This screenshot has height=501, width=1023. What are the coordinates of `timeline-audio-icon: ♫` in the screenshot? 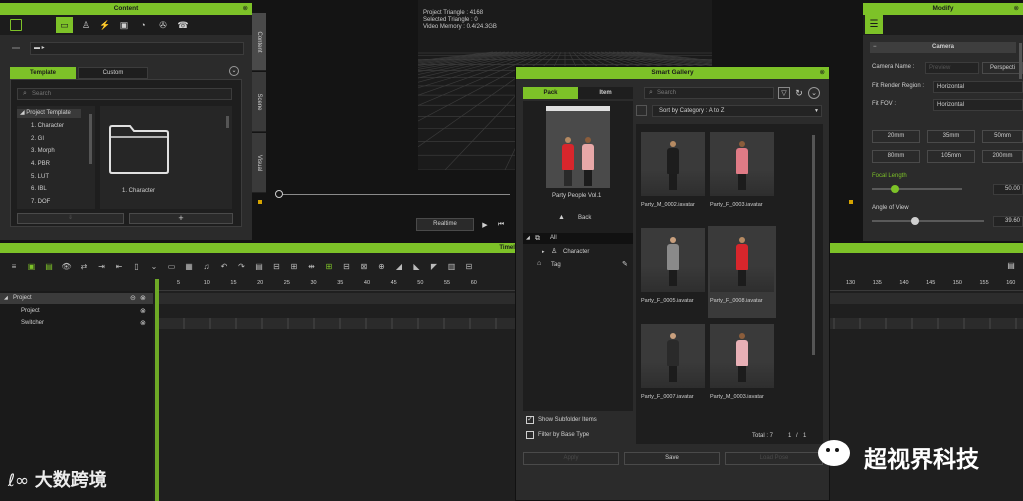 It's located at (207, 266).